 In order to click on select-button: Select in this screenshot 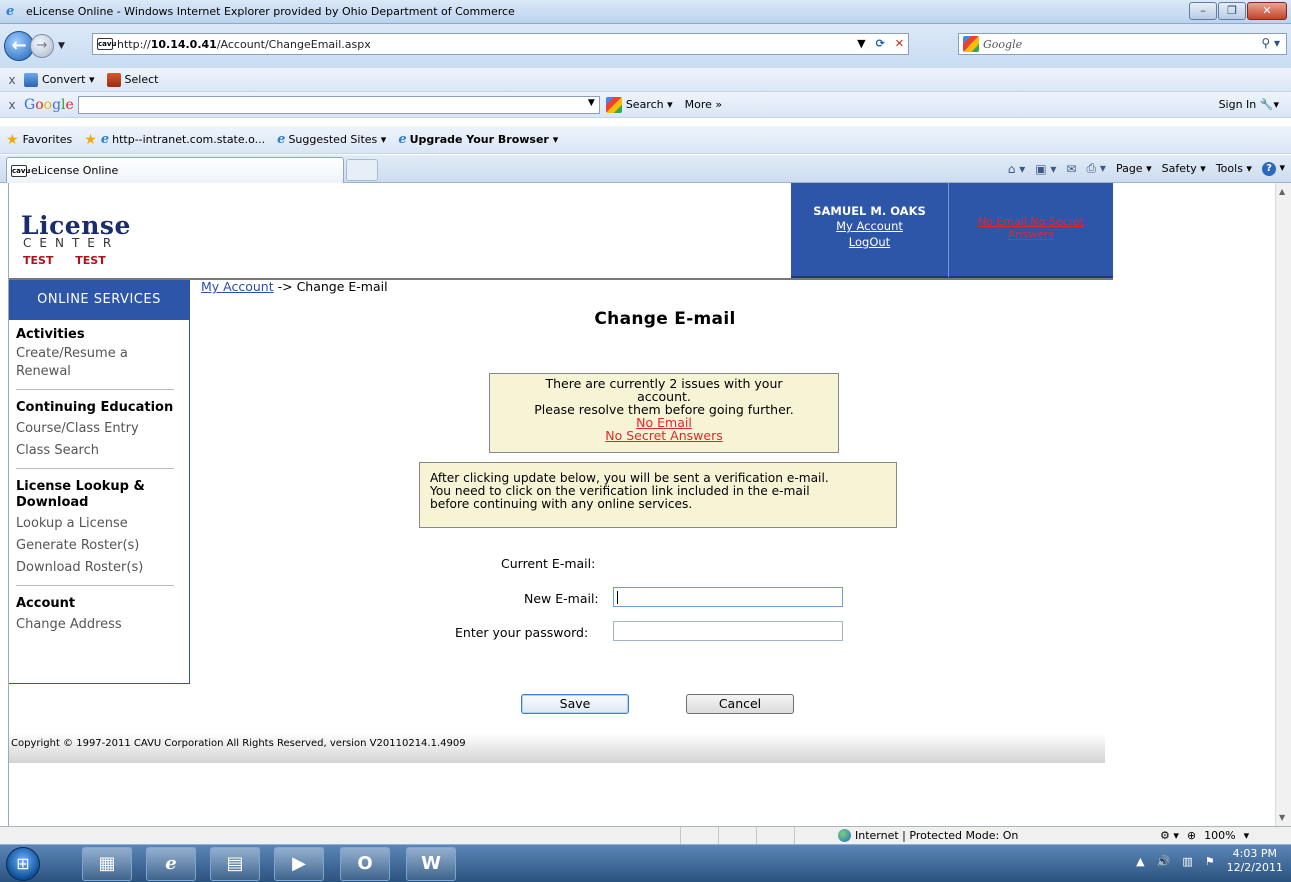, I will do `click(132, 79)`.